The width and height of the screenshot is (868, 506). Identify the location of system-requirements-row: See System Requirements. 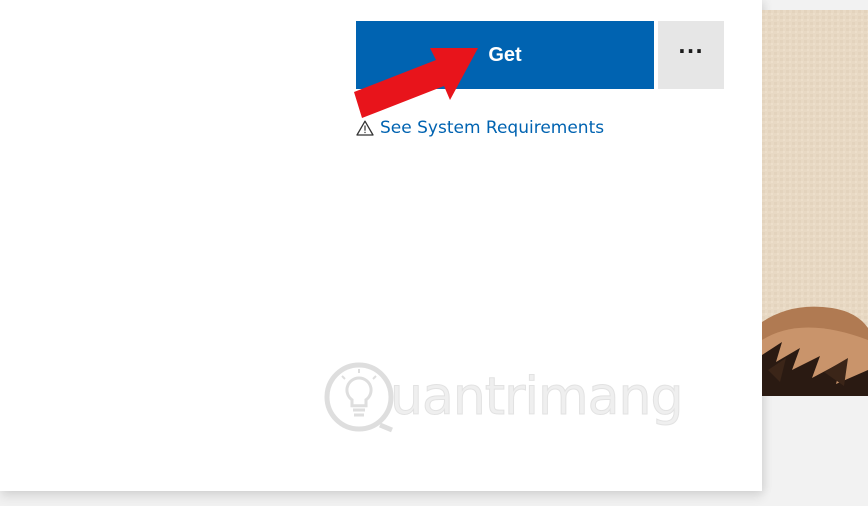
(480, 128).